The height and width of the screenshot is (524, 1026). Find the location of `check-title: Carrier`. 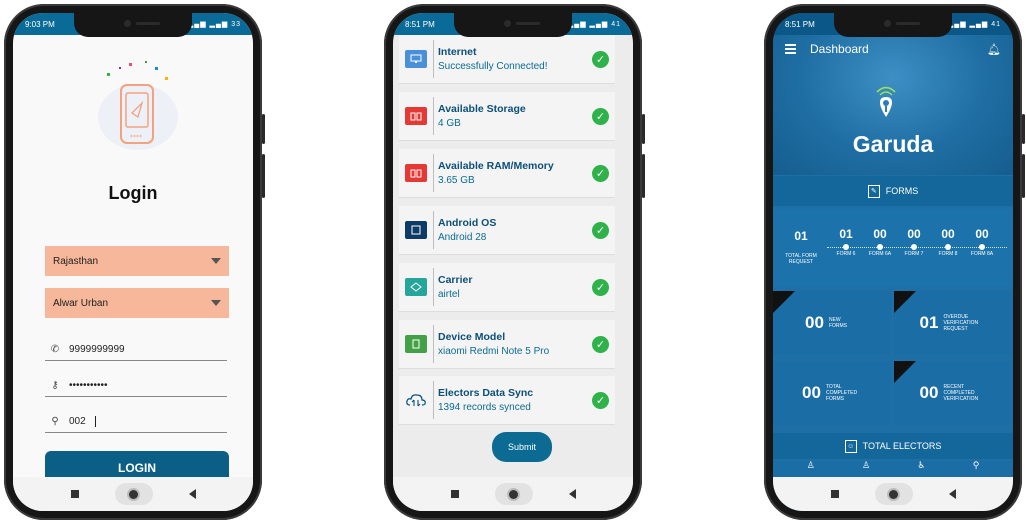

check-title: Carrier is located at coordinates (455, 280).